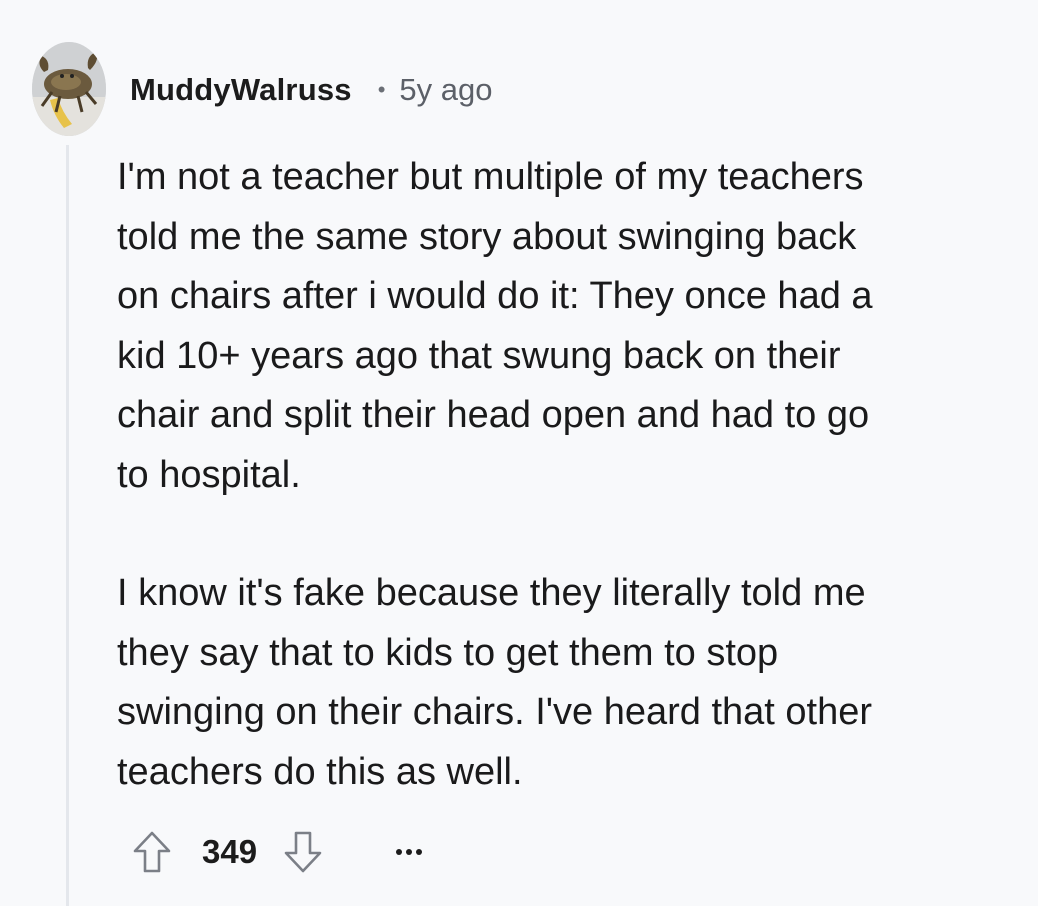 The width and height of the screenshot is (1038, 906). I want to click on avatar, so click(69, 89).